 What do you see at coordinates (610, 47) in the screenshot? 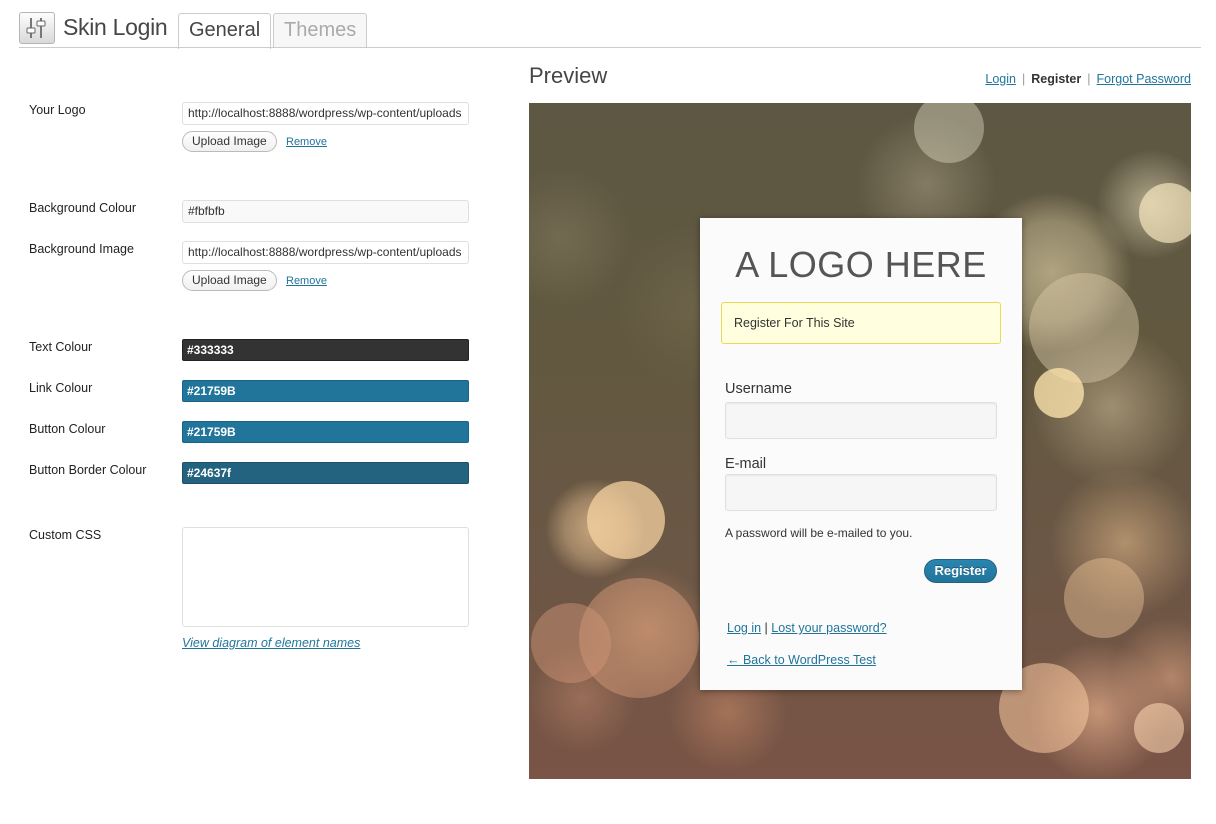
I see `header-divider` at bounding box center [610, 47].